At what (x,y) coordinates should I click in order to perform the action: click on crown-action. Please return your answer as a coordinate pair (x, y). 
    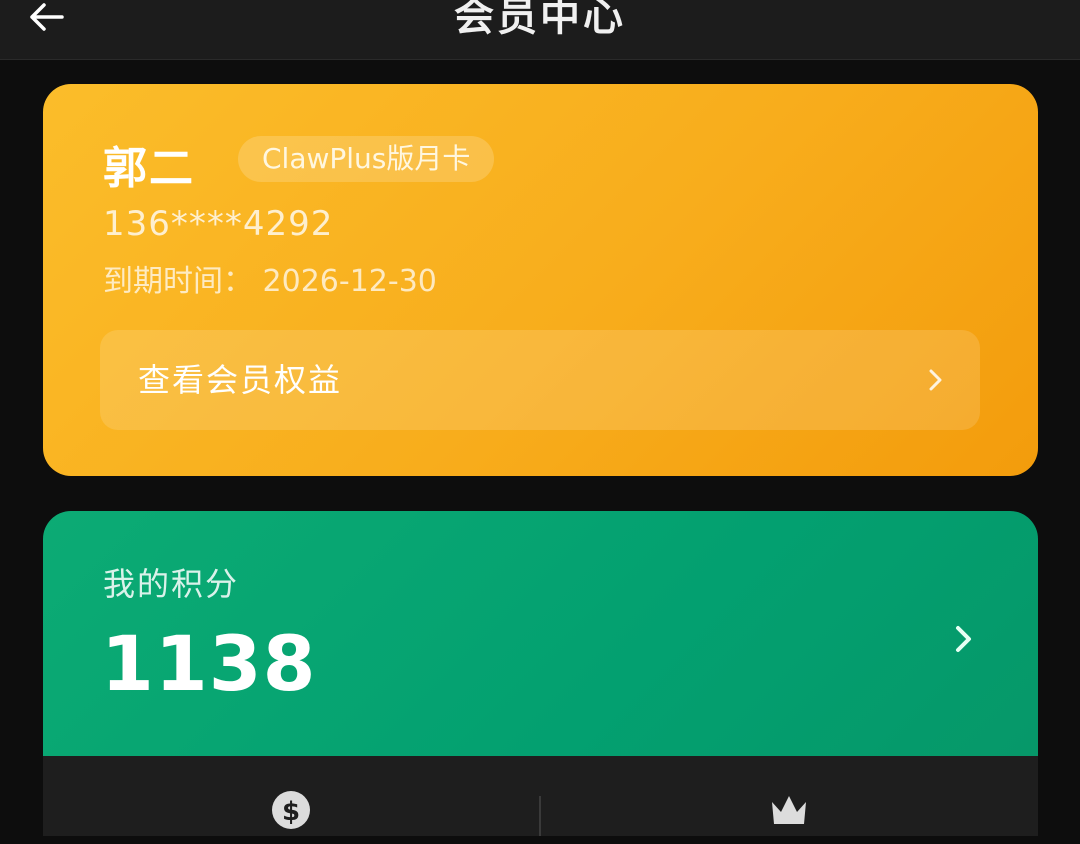
    Looking at the image, I should click on (789, 815).